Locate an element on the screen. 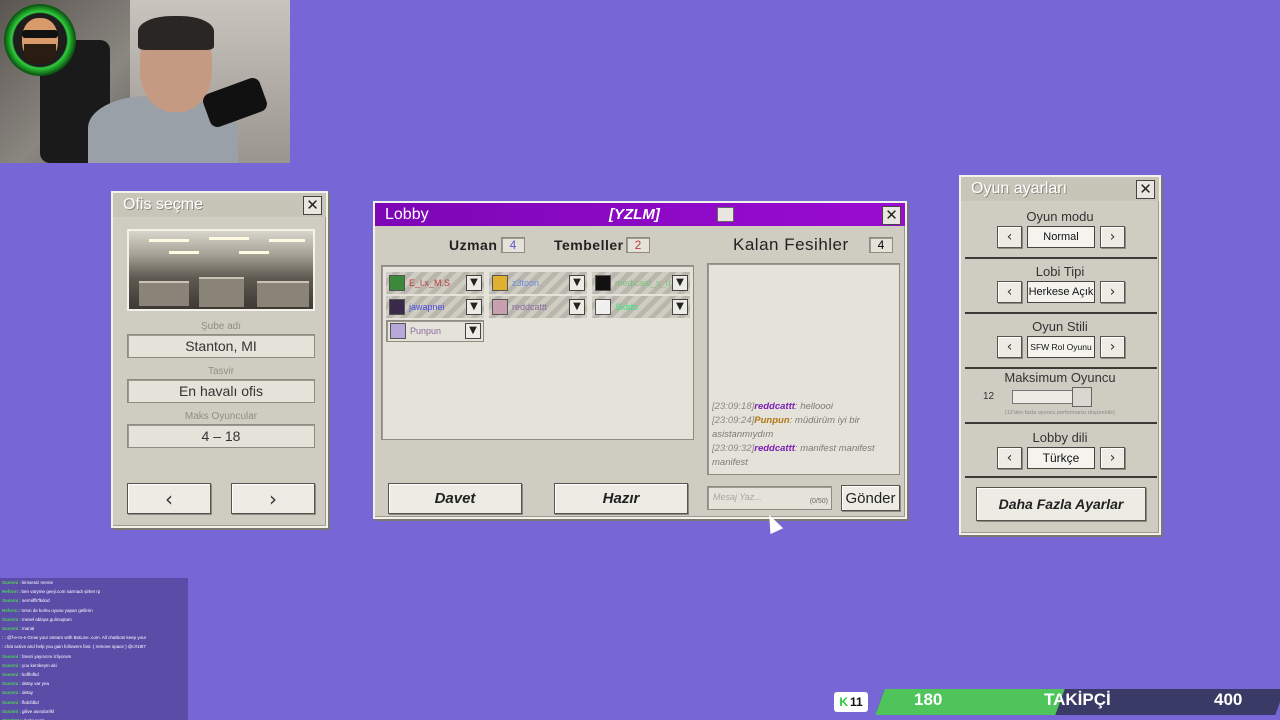  player-slot: E_l.x_M.S ▼ is located at coordinates (435, 283).